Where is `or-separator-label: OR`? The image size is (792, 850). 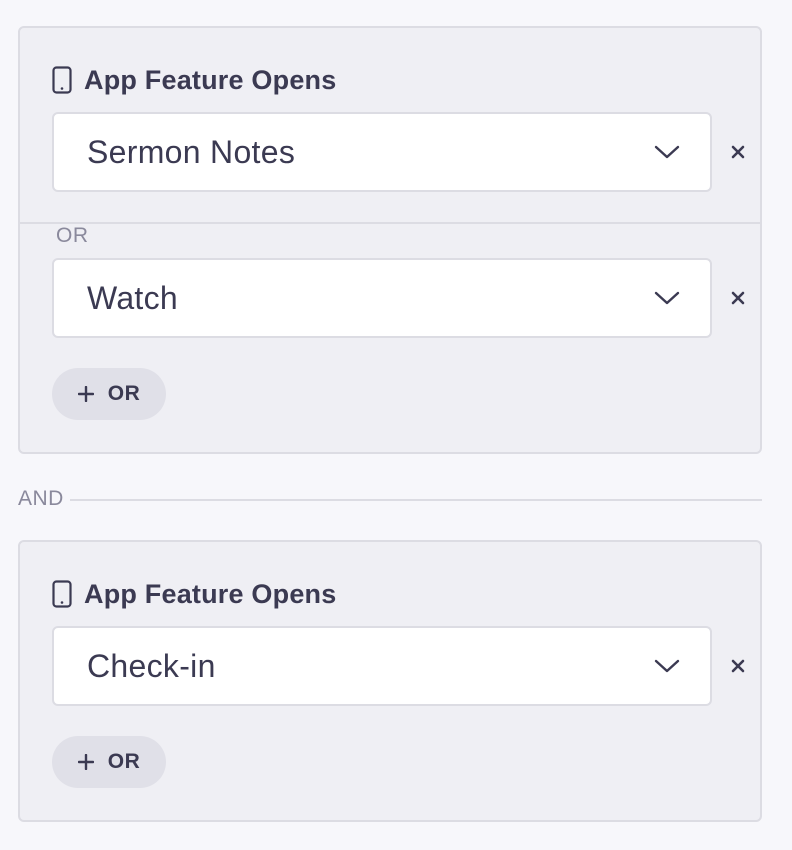
or-separator-label: OR is located at coordinates (72, 236).